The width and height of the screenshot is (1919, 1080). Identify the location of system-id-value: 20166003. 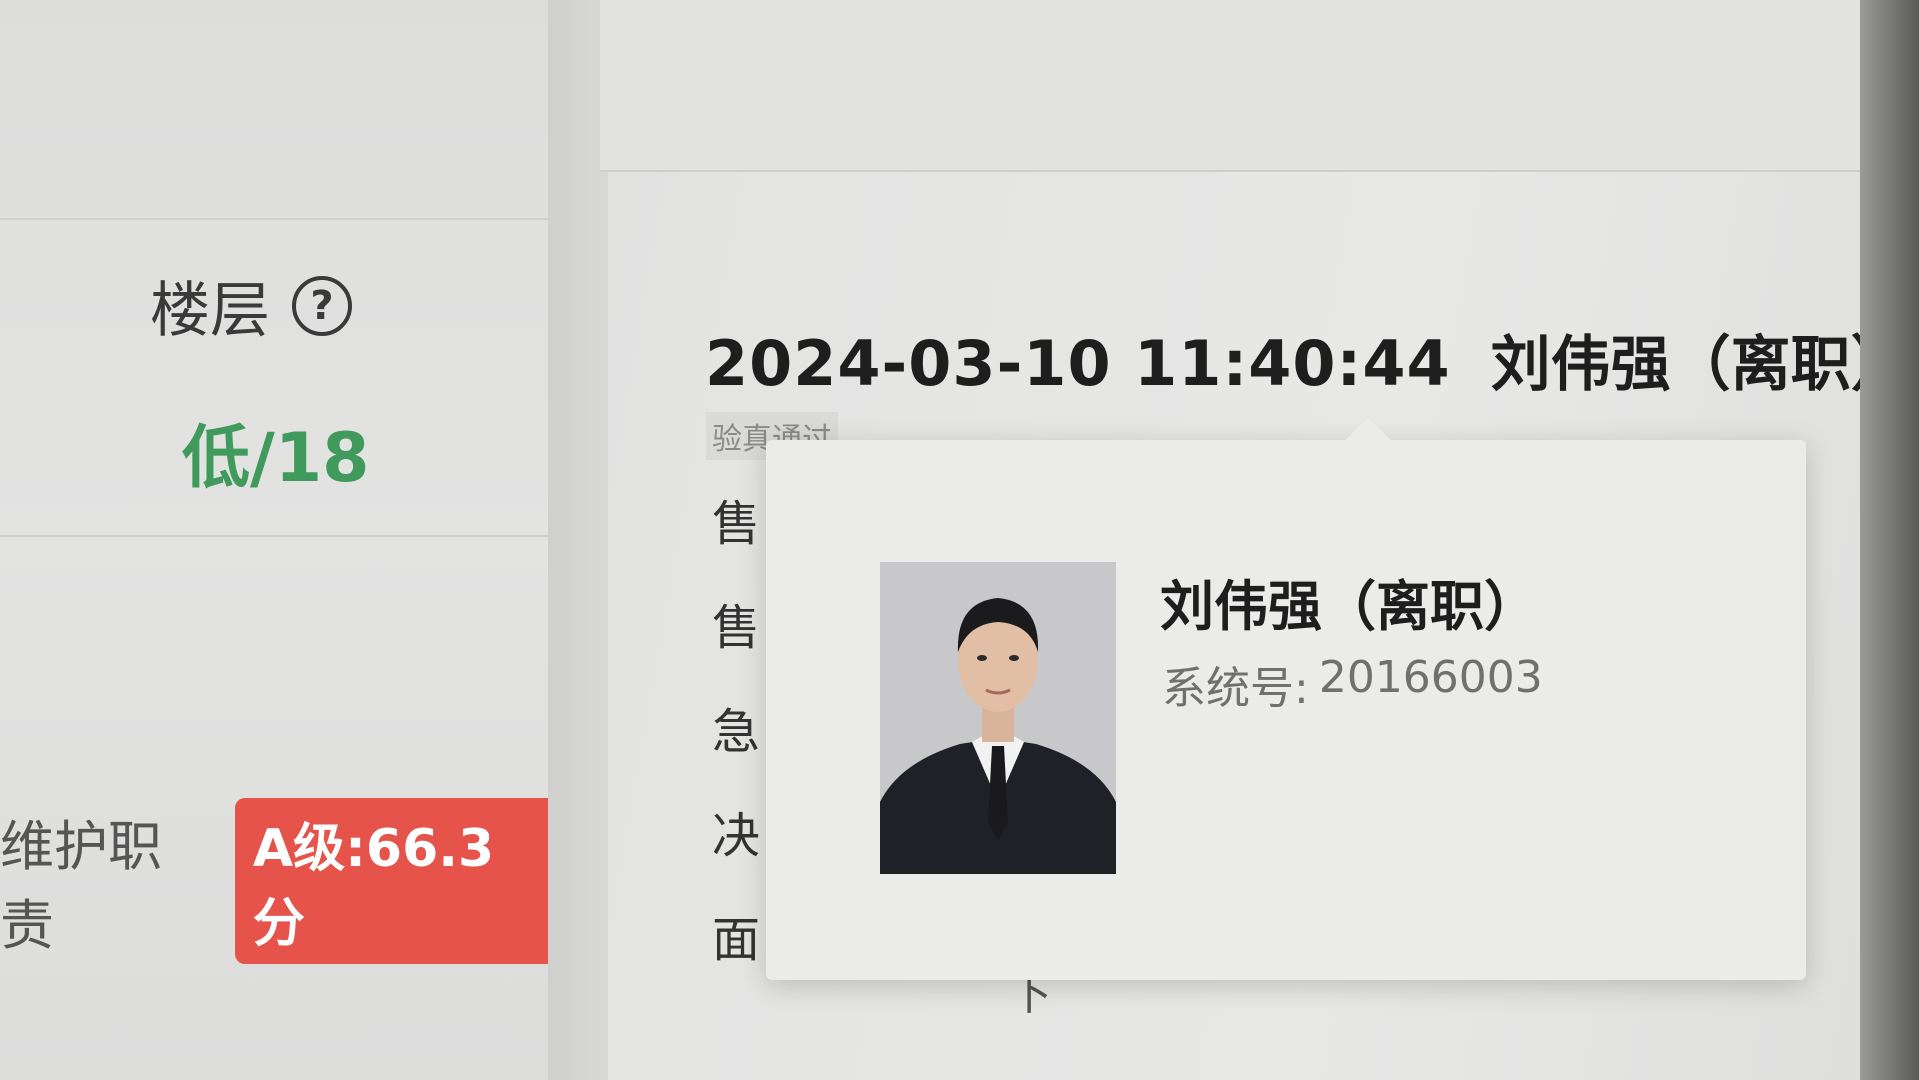
(1430, 677).